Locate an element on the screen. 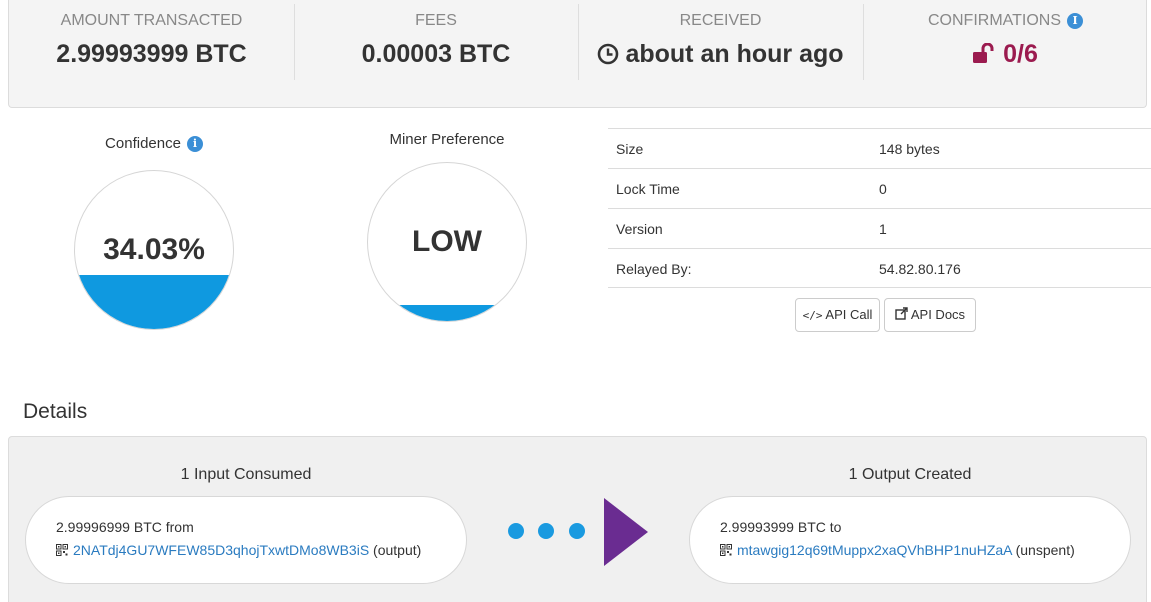 The height and width of the screenshot is (602, 1151). input-status: (output) is located at coordinates (397, 550).